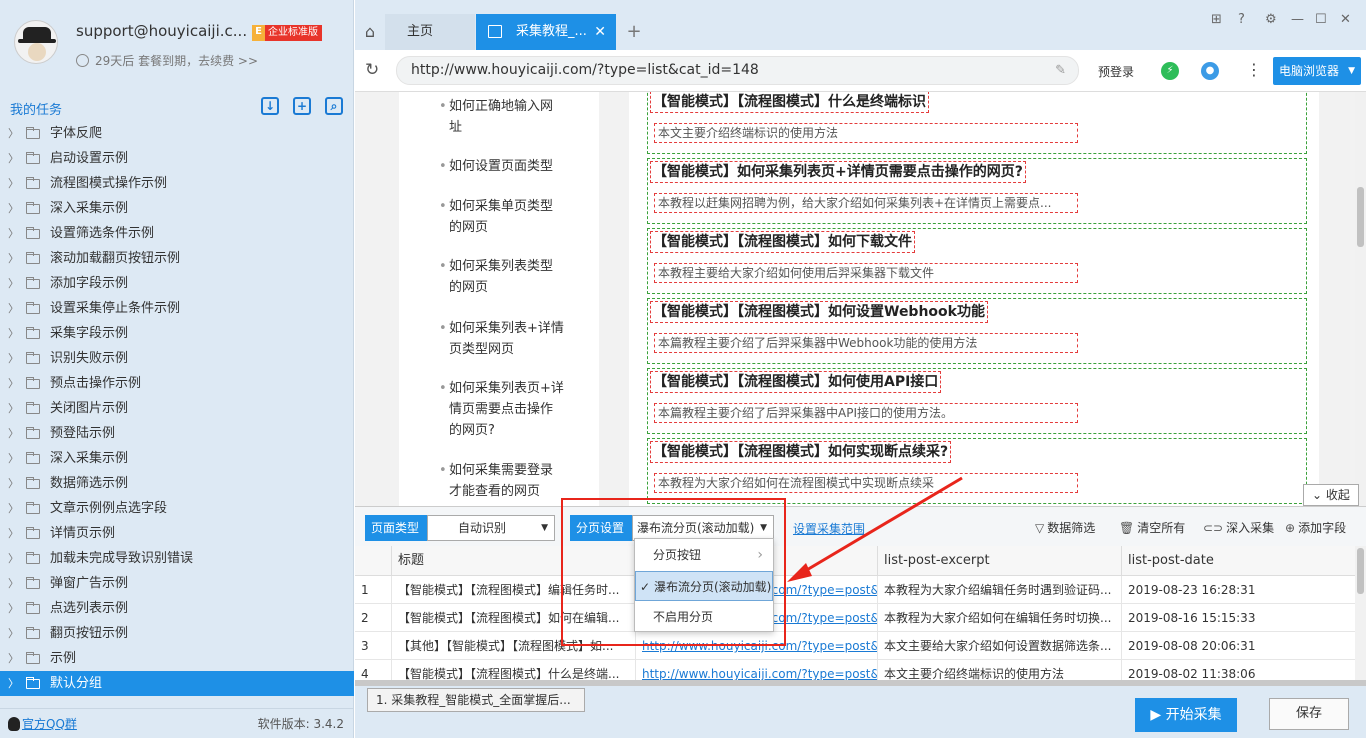 This screenshot has width=1366, height=738. Describe the element at coordinates (509, 166) in the screenshot. I see `web-nav-link: 如何设置页面类型` at that location.